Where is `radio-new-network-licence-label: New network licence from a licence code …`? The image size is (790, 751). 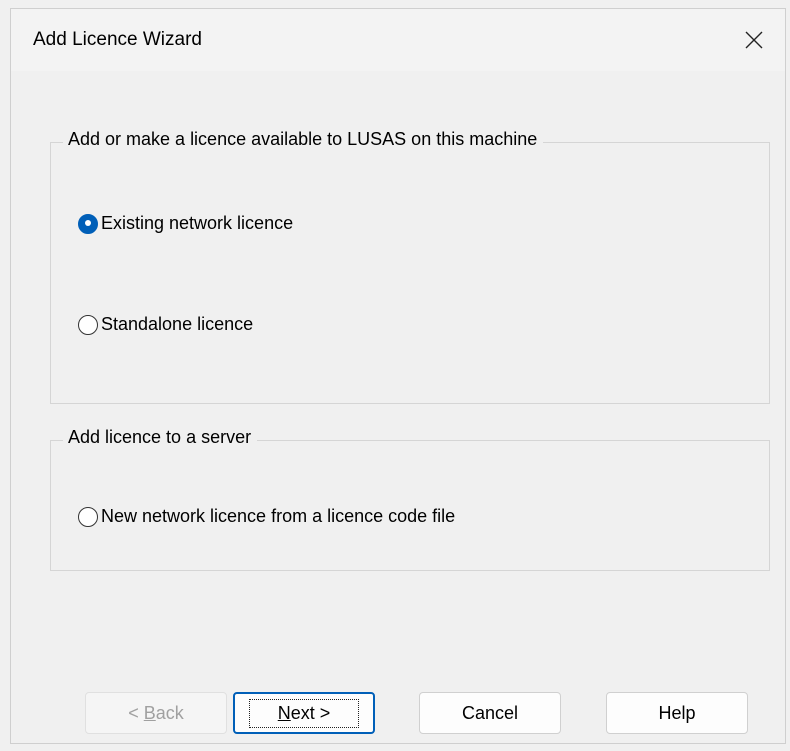 radio-new-network-licence-label: New network licence from a licence code … is located at coordinates (278, 516).